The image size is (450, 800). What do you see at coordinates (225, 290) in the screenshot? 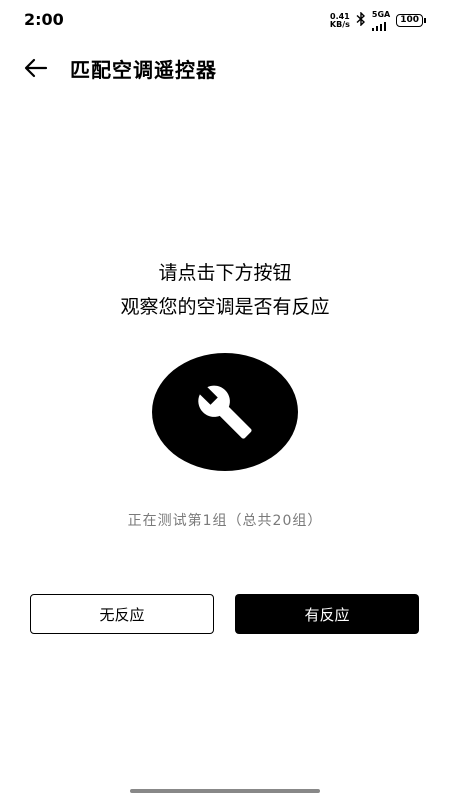
I see `instructions: 请点击下方按钮 观察您的空调是否有反应` at bounding box center [225, 290].